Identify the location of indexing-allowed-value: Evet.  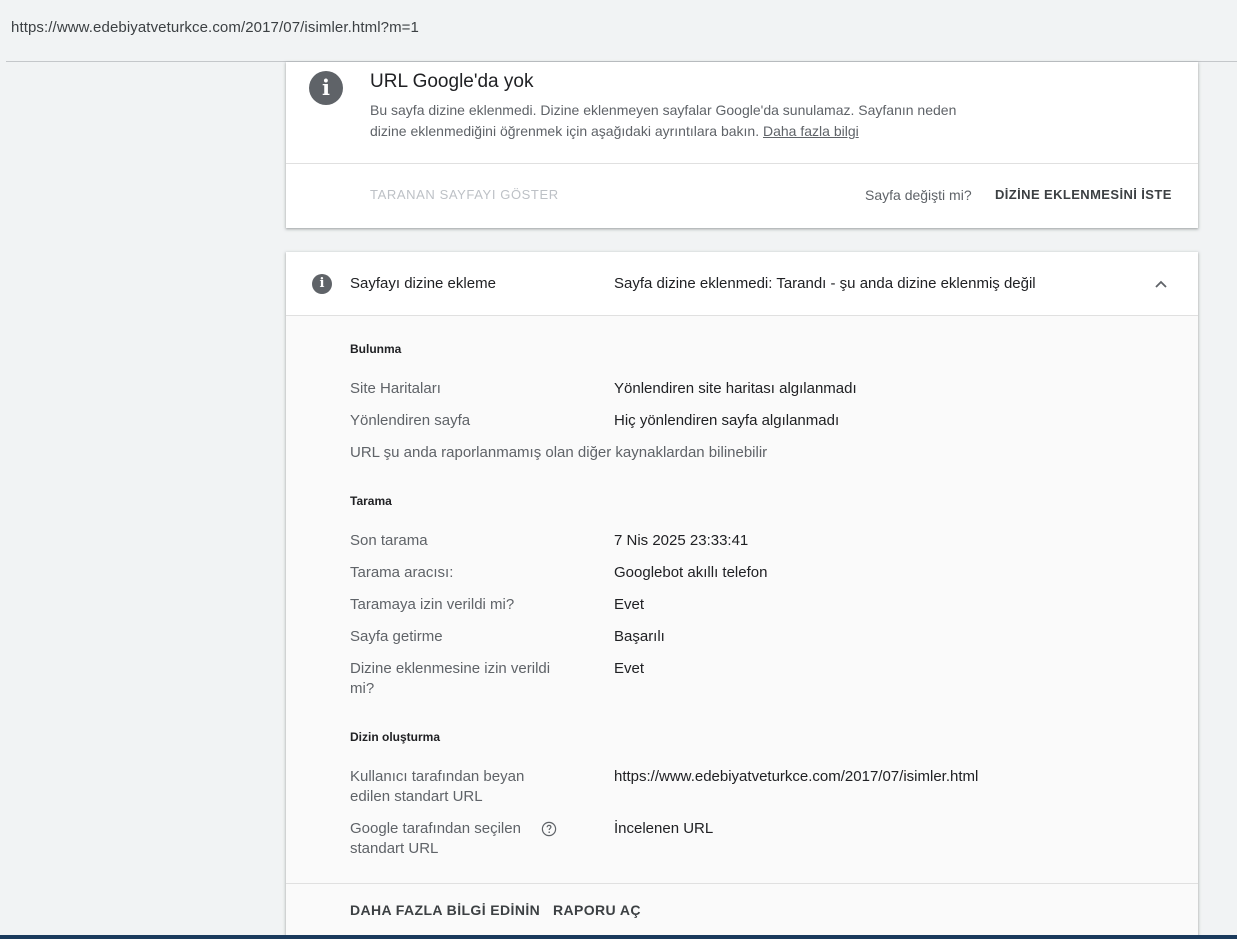
(629, 668).